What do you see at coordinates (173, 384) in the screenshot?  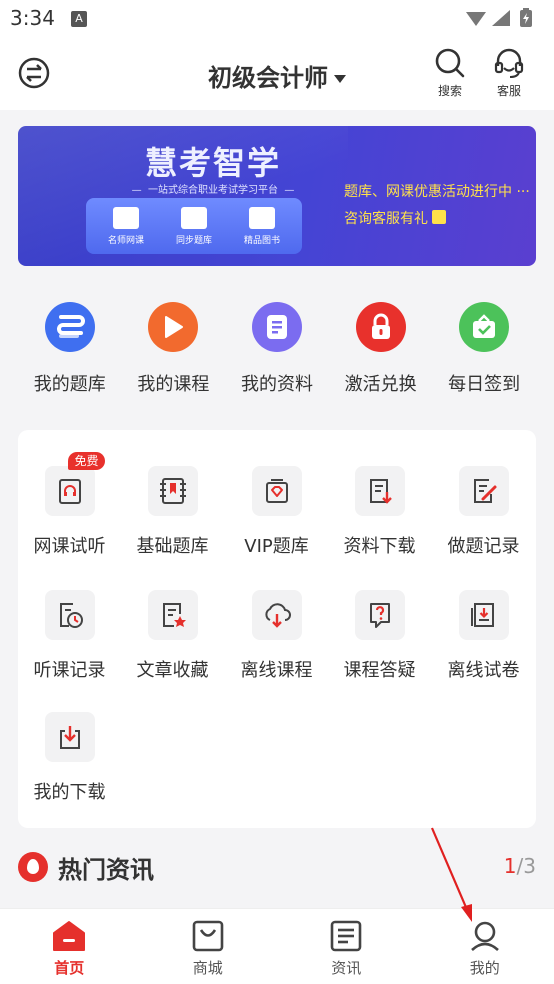 I see `quick-label: 我的课程` at bounding box center [173, 384].